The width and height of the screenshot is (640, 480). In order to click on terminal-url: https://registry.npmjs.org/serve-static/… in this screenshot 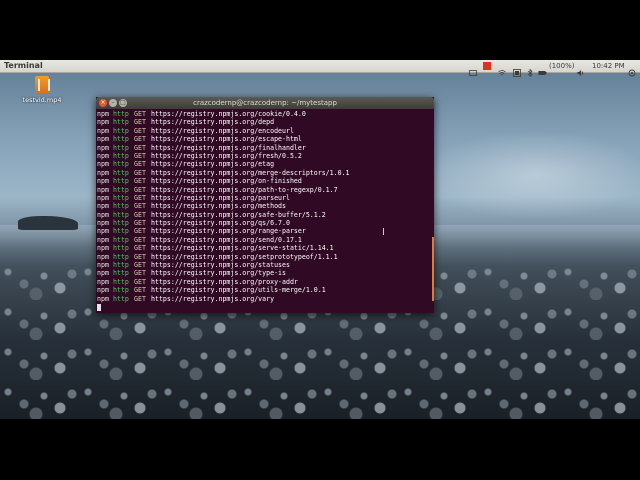, I will do `click(242, 248)`.